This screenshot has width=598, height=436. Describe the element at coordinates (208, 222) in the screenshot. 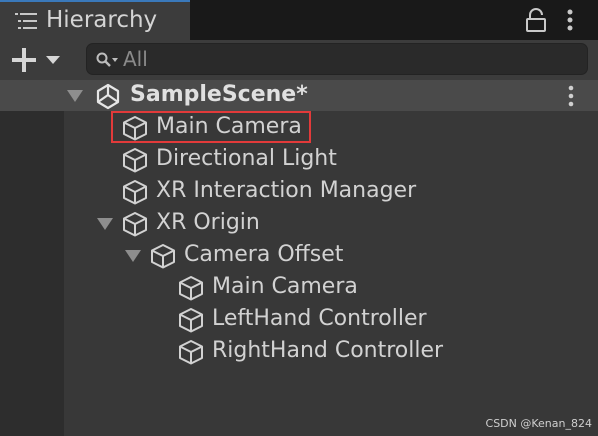

I see `tree-item-label: XR Origin` at that location.